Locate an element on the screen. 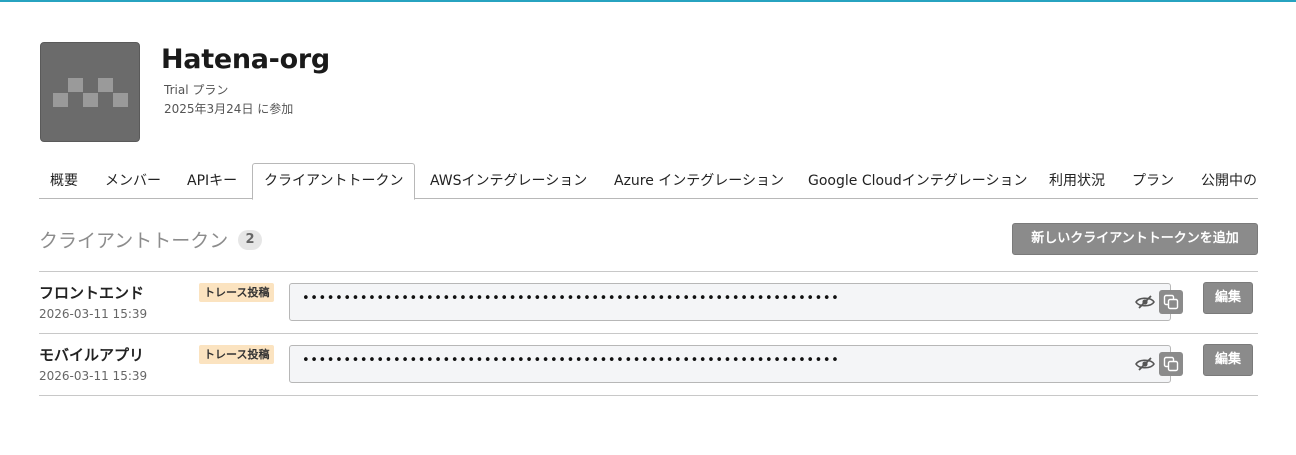  tab-label: 公開中の is located at coordinates (1229, 181).